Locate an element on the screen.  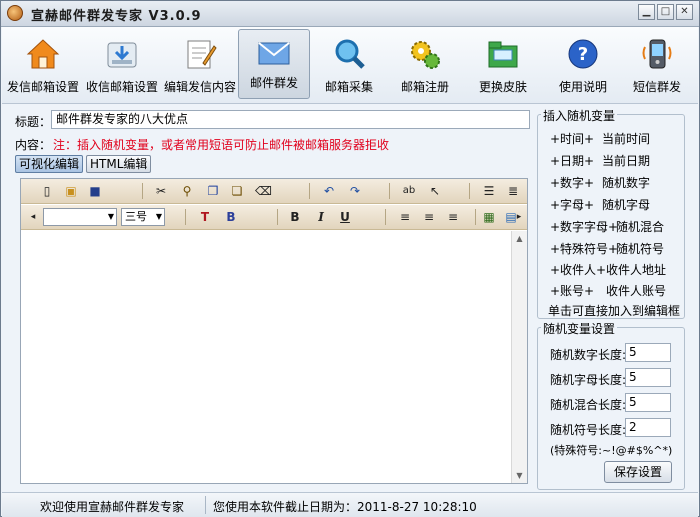
align-center-icon: ≡ is located at coordinates (429, 217).